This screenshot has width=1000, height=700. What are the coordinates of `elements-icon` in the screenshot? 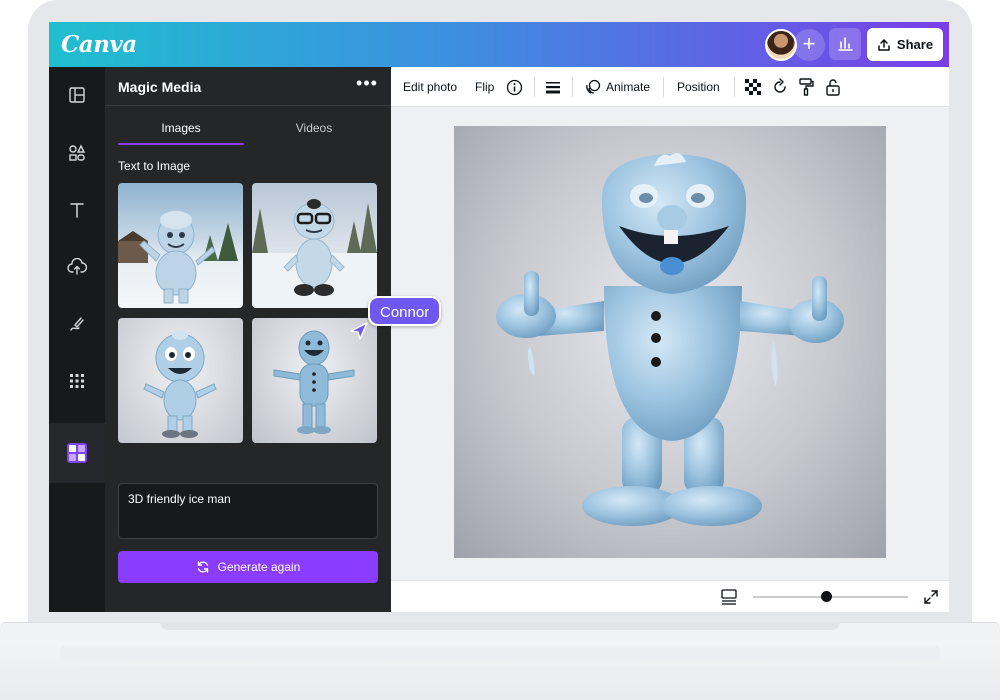 It's located at (77, 152).